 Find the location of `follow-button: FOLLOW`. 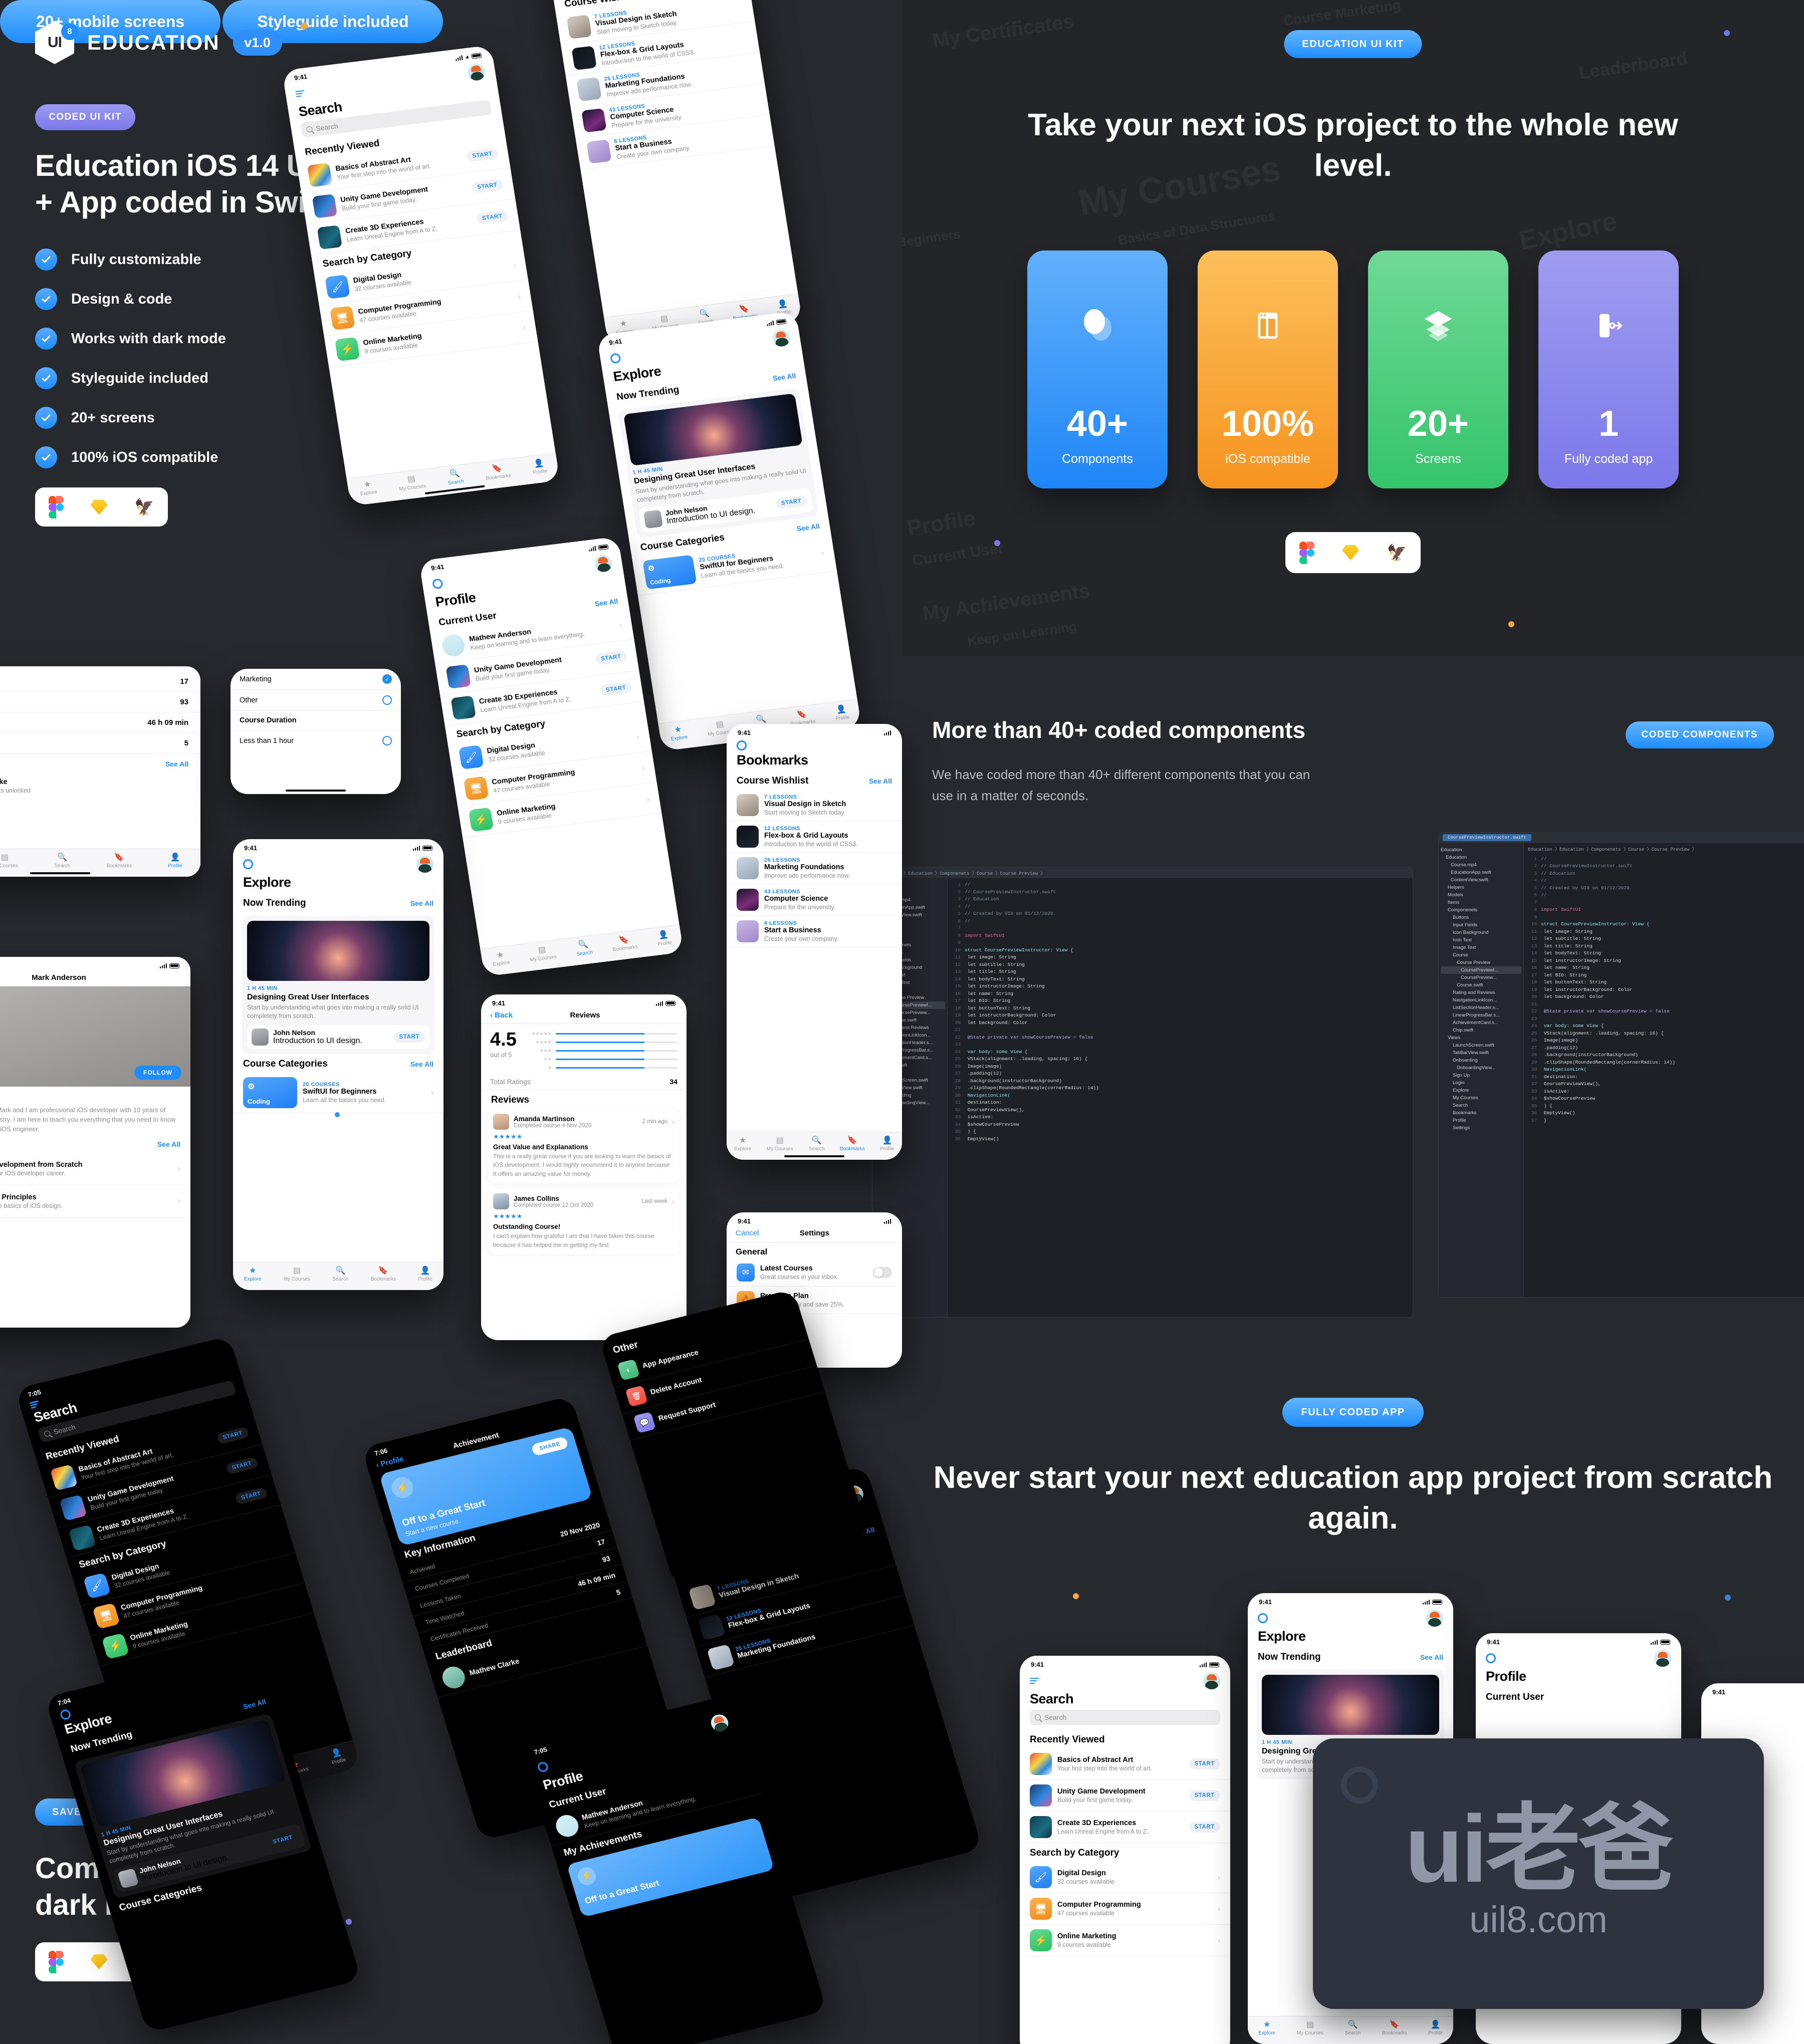

follow-button: FOLLOW is located at coordinates (157, 1073).